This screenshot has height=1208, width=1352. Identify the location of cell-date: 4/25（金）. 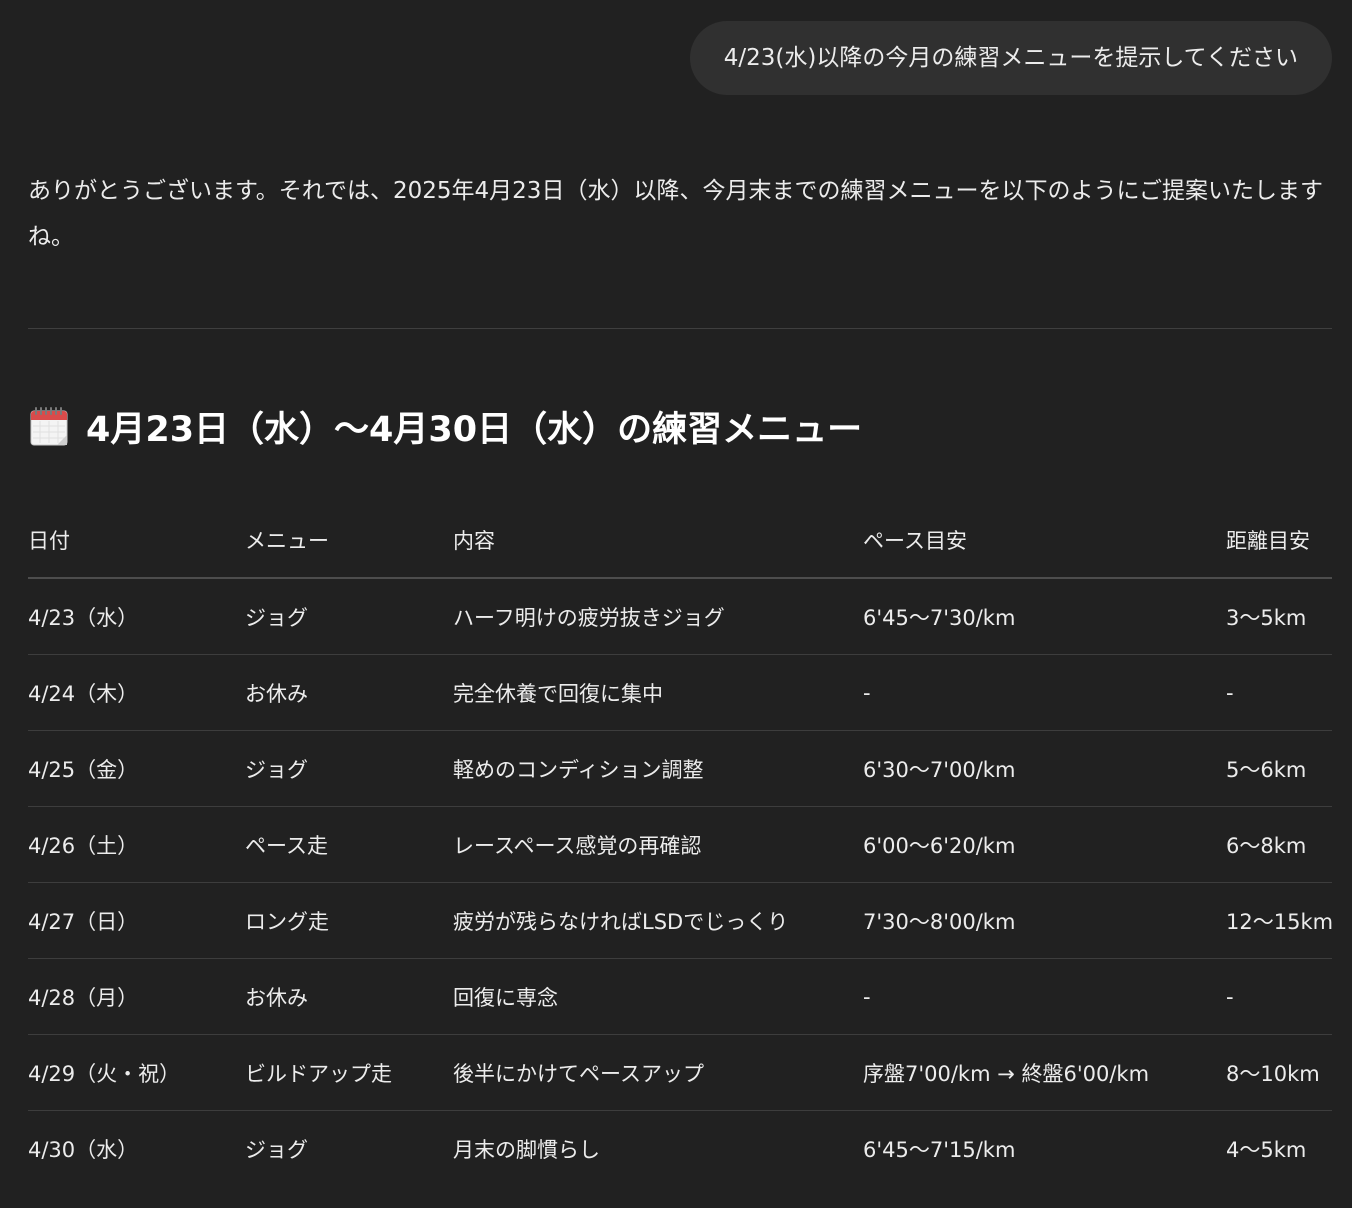
(136, 768).